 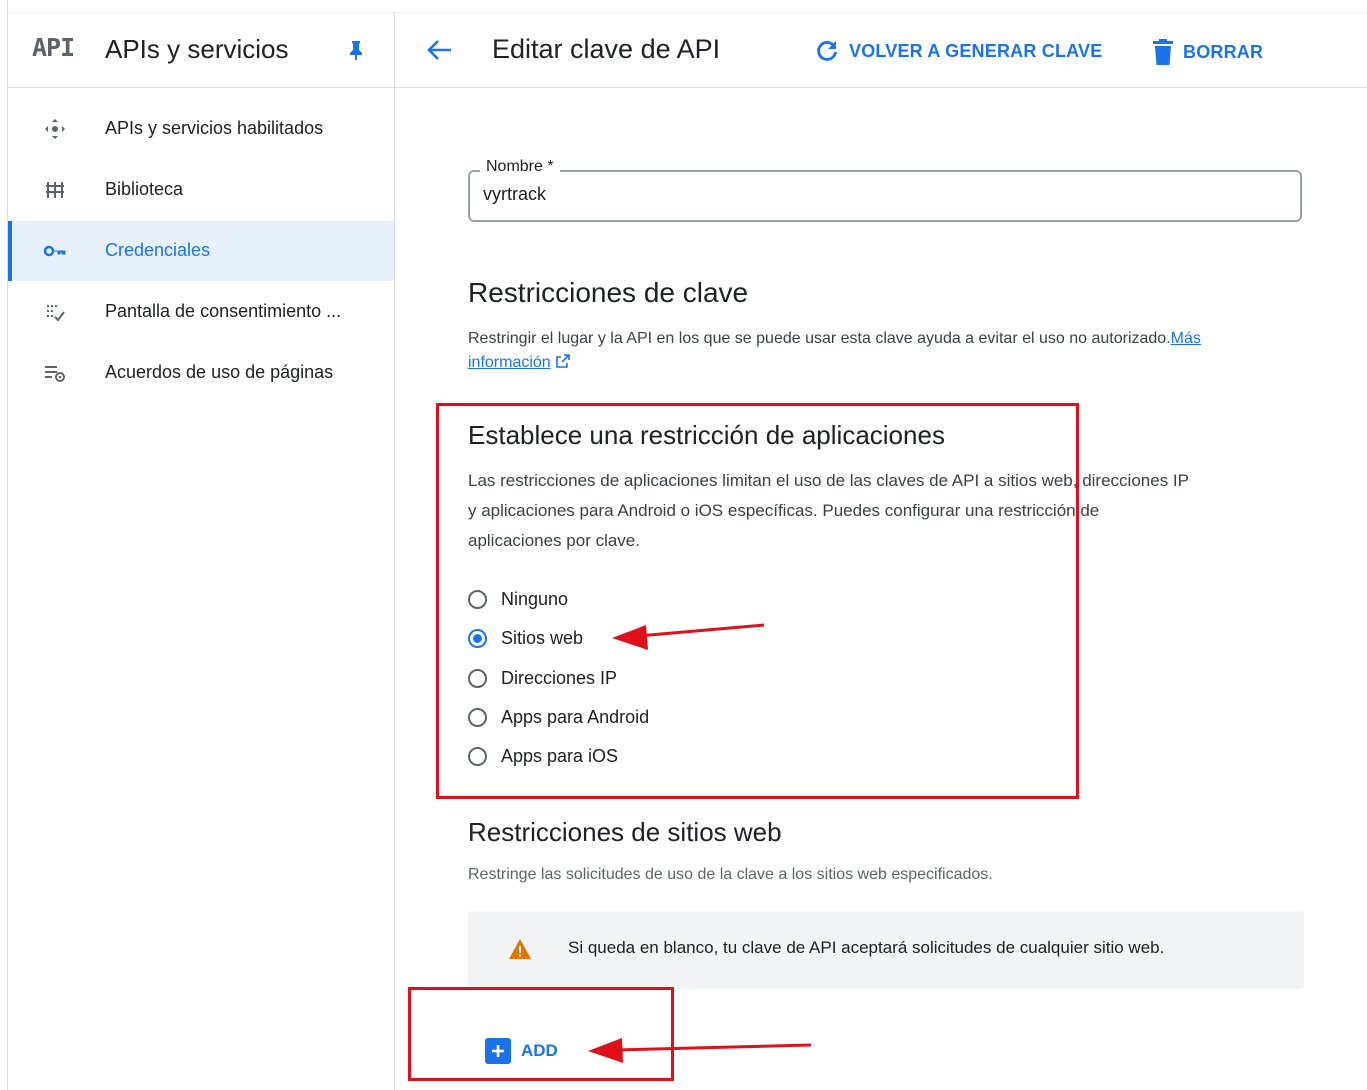 What do you see at coordinates (625, 832) in the screenshot?
I see `website-restrictions-title: Restricciones de sitios web` at bounding box center [625, 832].